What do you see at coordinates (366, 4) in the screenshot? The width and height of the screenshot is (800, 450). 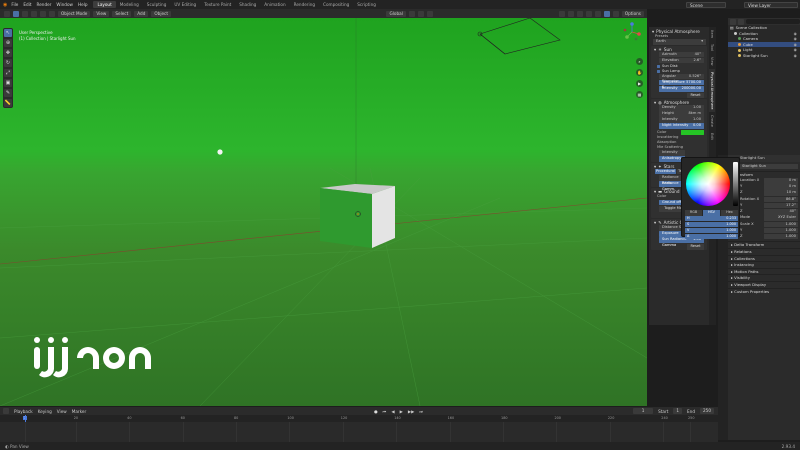 I see `workspace-tab-scripting: Scripting` at bounding box center [366, 4].